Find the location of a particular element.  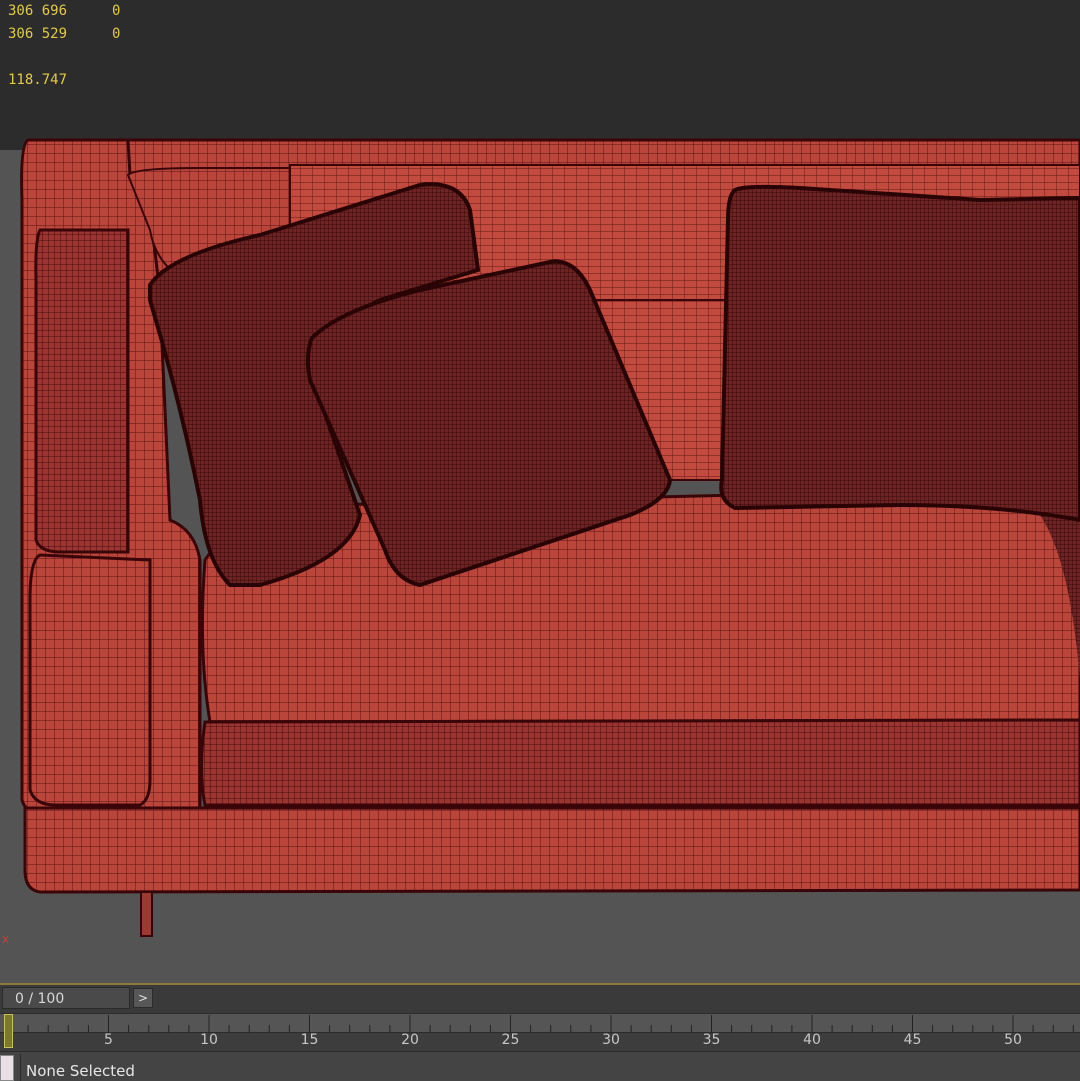

axis-tripod-x-label: x is located at coordinates (5, 939).